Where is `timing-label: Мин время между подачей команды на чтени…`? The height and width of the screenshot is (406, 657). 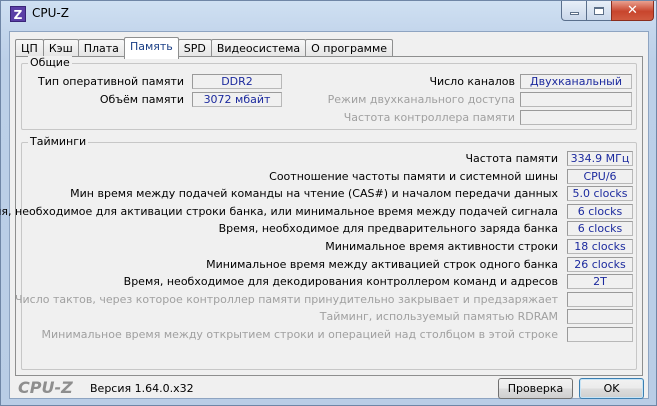
timing-label: Мин время между подачей команды на чтени… is located at coordinates (314, 194).